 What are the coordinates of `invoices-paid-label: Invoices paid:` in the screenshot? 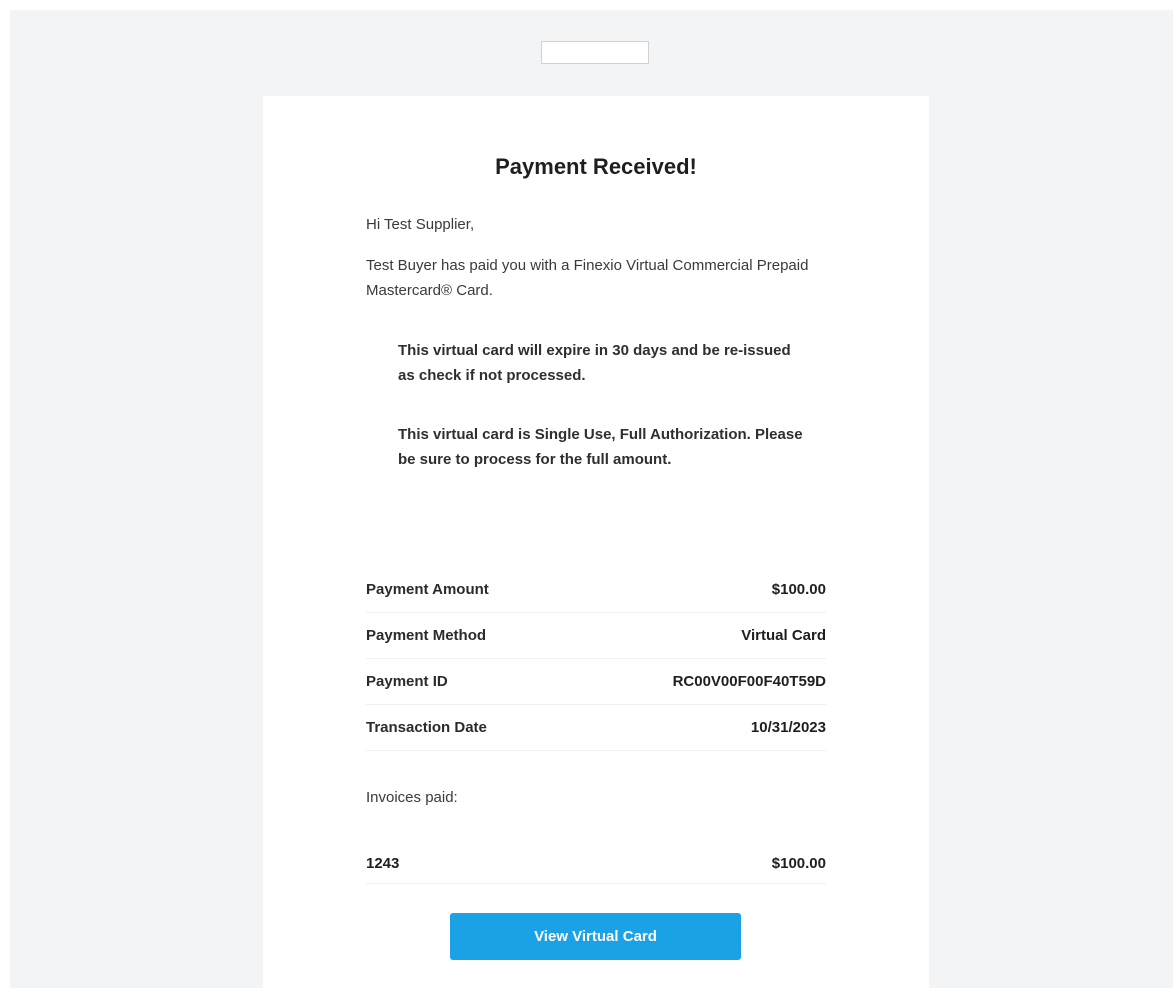 It's located at (412, 797).